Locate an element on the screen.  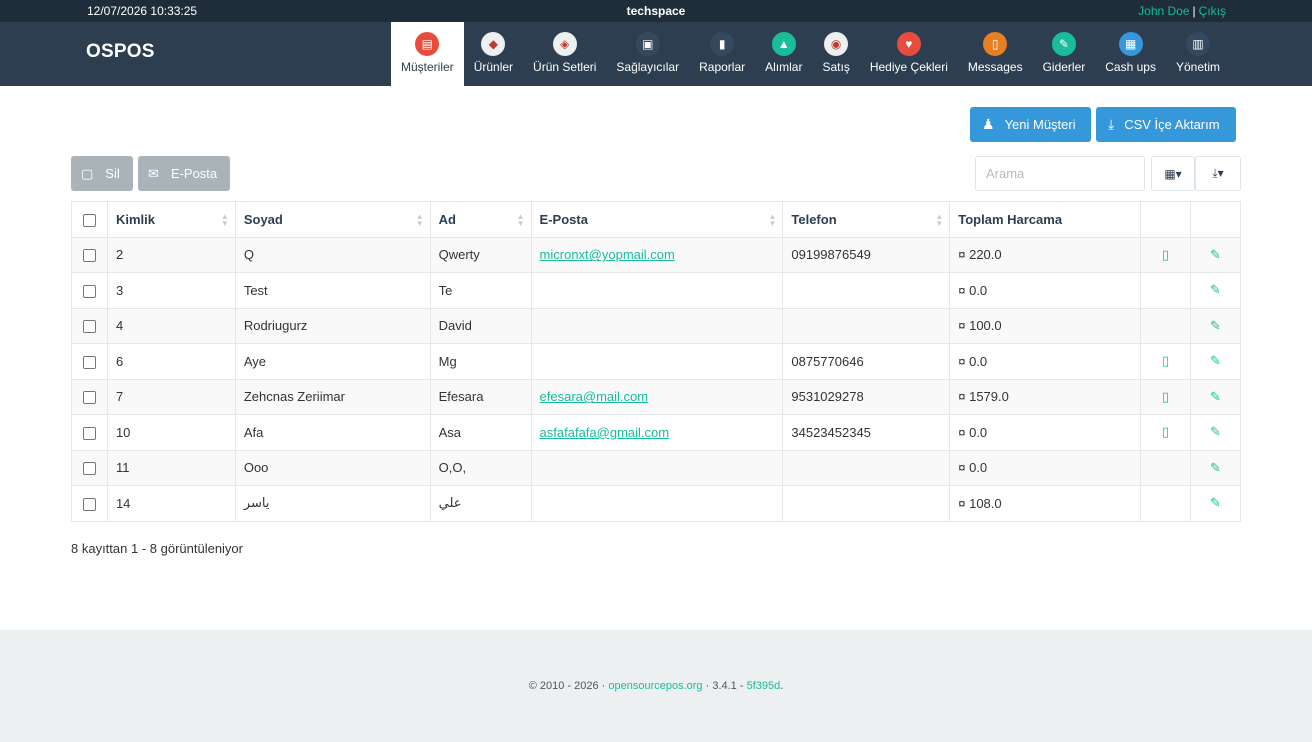
nav-item-3: ▣ Sağlayıcılar is located at coordinates (647, 54).